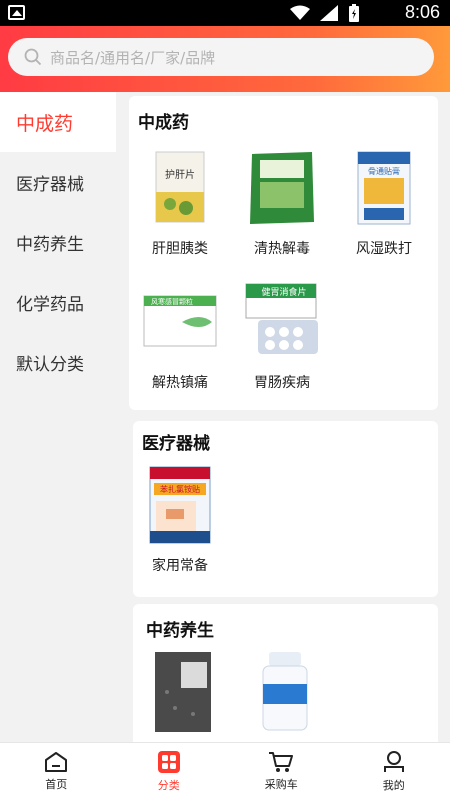  Describe the element at coordinates (282, 383) in the screenshot. I see `product-label: 胃肠疾病` at that location.